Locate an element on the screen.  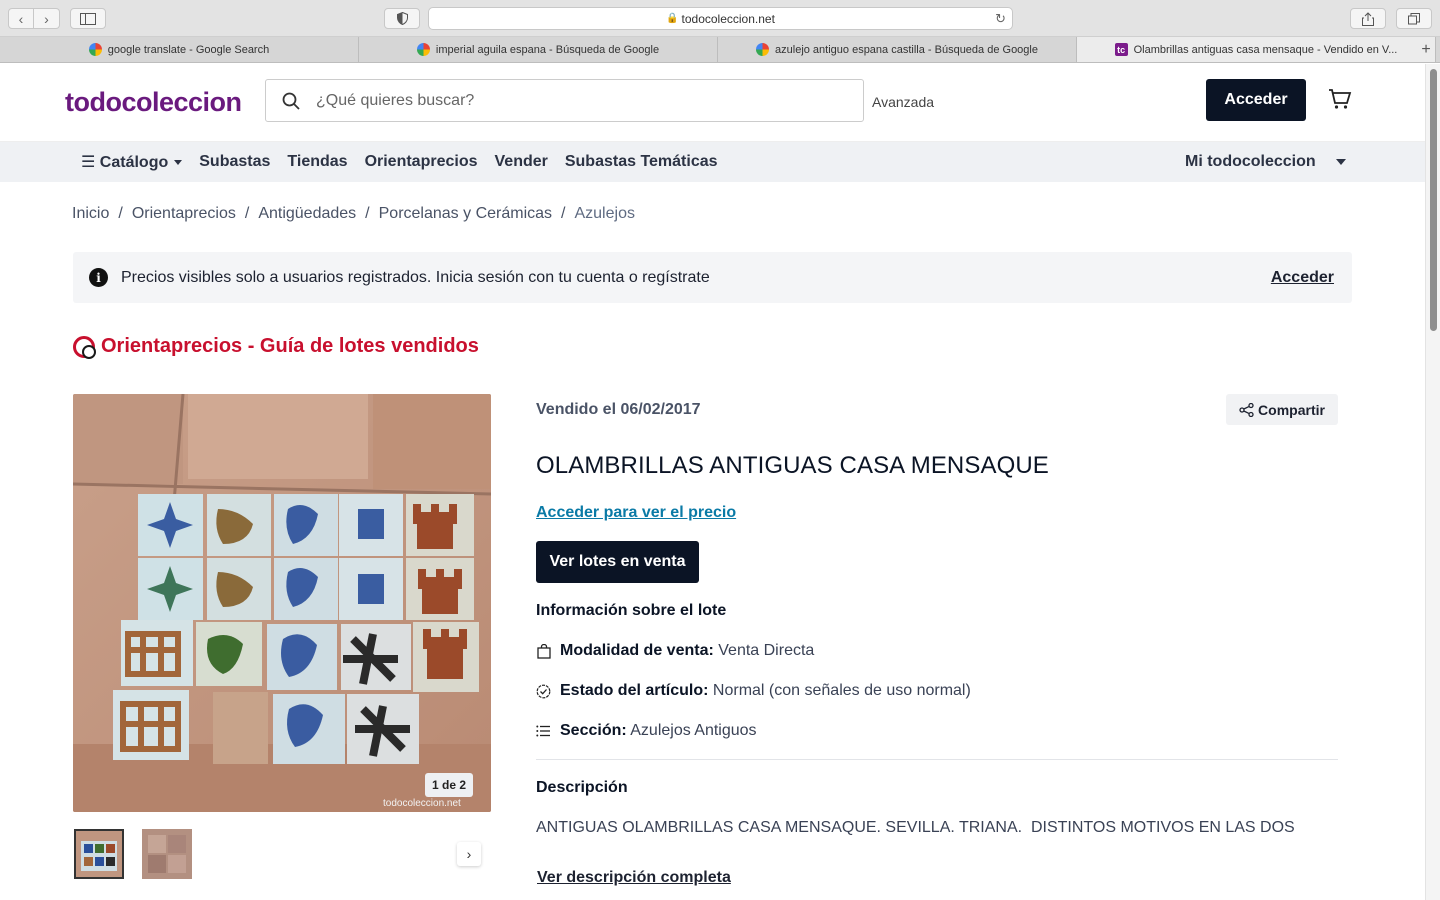
description-heading: Descripción is located at coordinates (582, 787).